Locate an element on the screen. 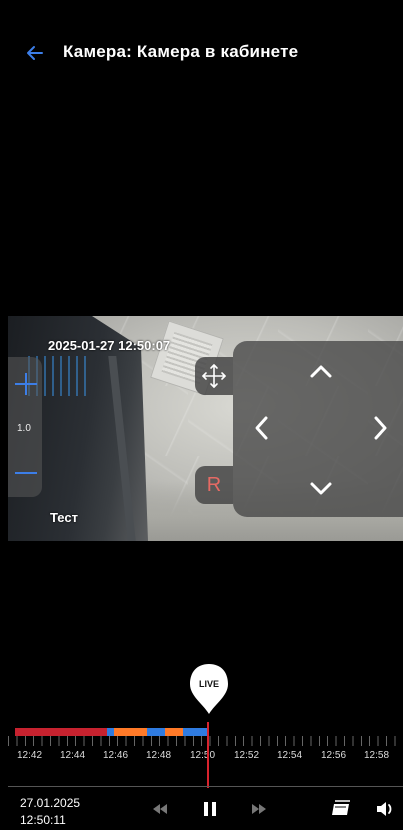 The image size is (403, 830). tick-label: 12:52 is located at coordinates (247, 755).